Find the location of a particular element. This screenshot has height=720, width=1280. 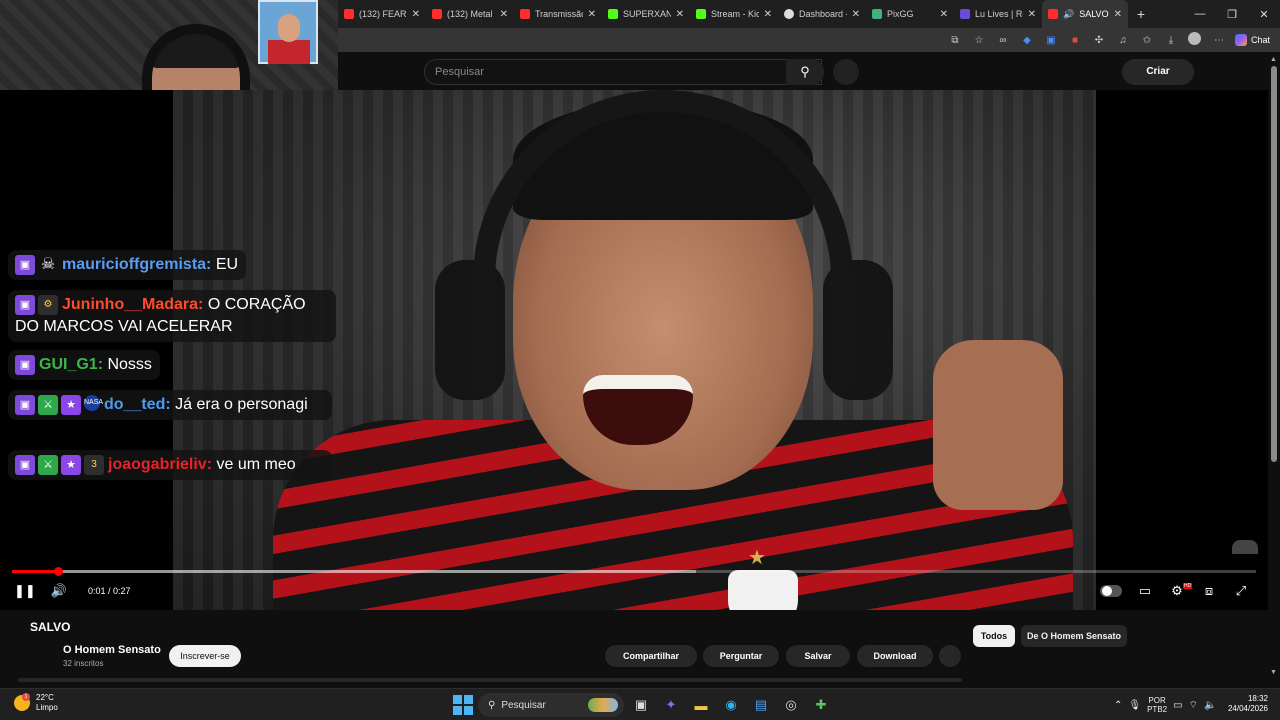

scroll-down-icon: ▼ is located at coordinates (1273, 672).